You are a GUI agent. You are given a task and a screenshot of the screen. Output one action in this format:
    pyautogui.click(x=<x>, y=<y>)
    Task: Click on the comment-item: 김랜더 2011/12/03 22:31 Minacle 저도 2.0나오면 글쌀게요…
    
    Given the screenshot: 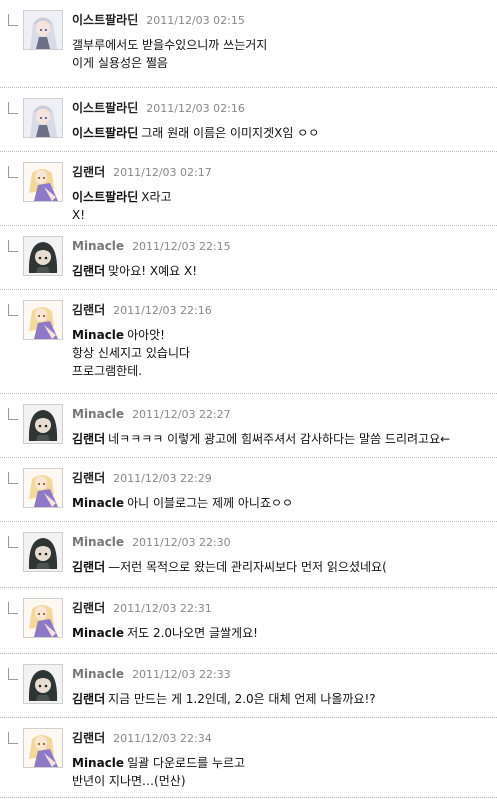 What is the action you would take?
    pyautogui.click(x=248, y=621)
    